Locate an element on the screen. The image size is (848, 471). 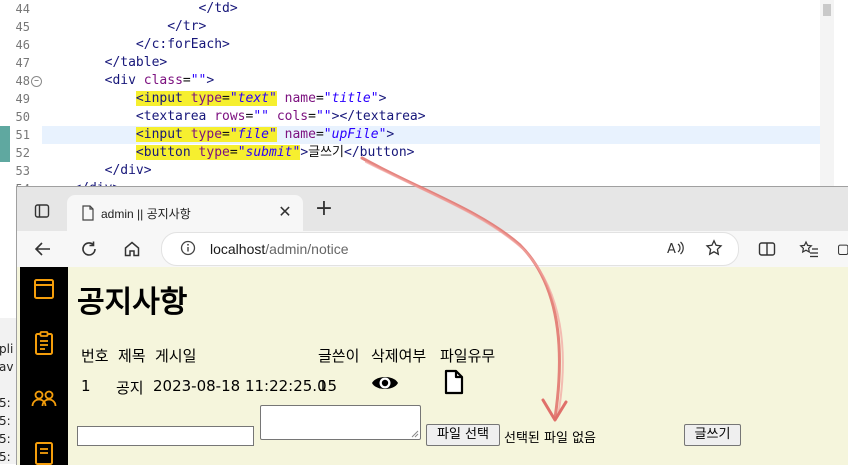
code-line: <input type="text" name="title"> is located at coordinates (431, 99).